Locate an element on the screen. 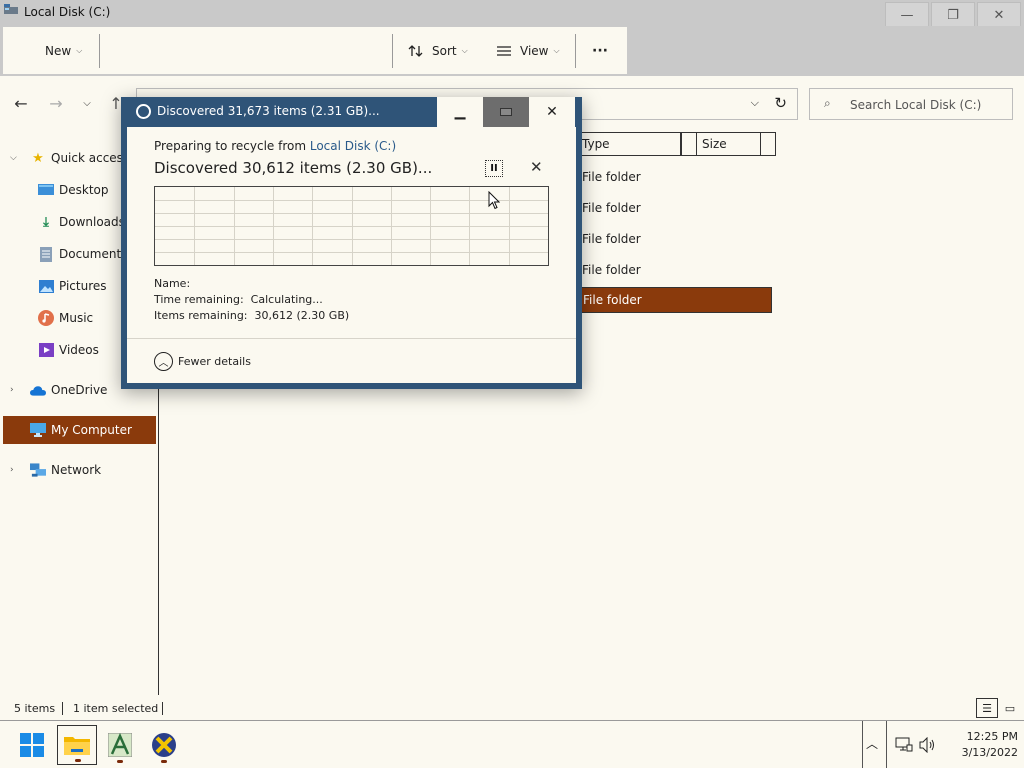 This screenshot has width=1024, height=768. close-button: ✕ is located at coordinates (999, 15).